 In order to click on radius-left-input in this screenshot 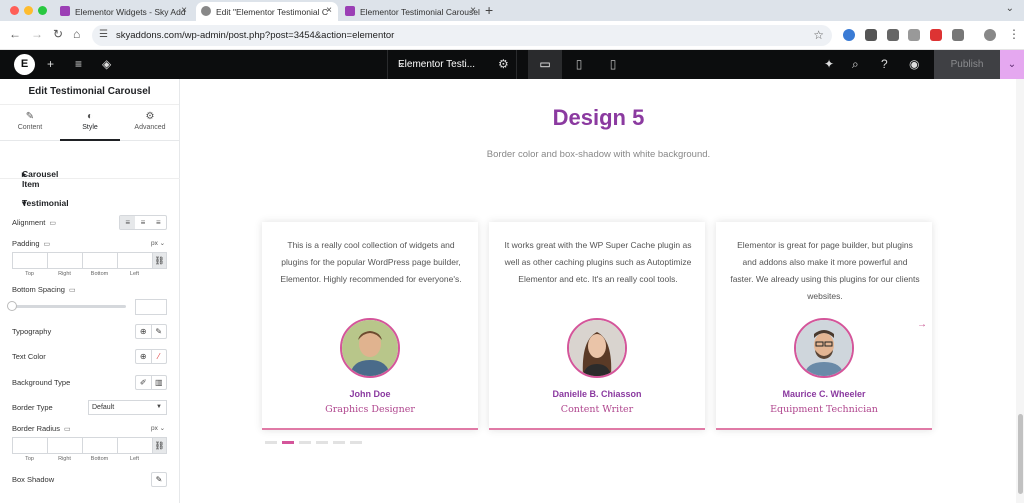, I will do `click(134, 445)`.